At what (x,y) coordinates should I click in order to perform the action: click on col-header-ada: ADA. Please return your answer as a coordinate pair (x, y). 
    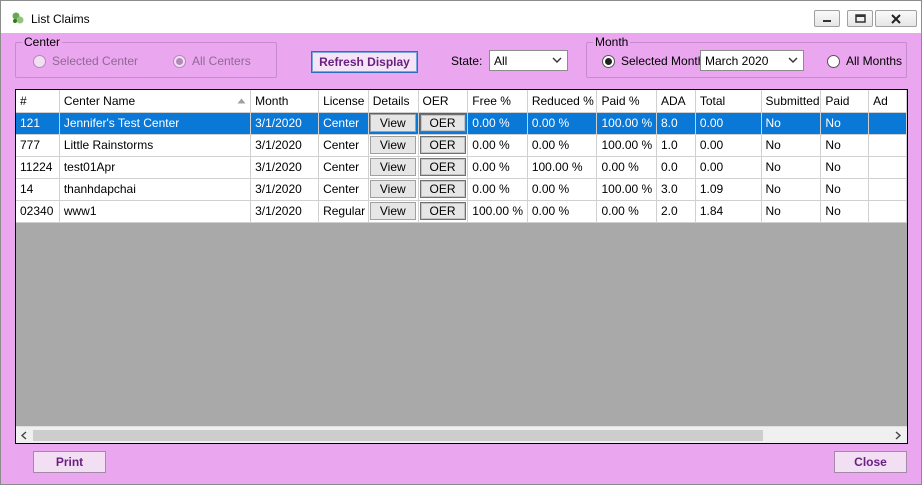
    Looking at the image, I should click on (676, 101).